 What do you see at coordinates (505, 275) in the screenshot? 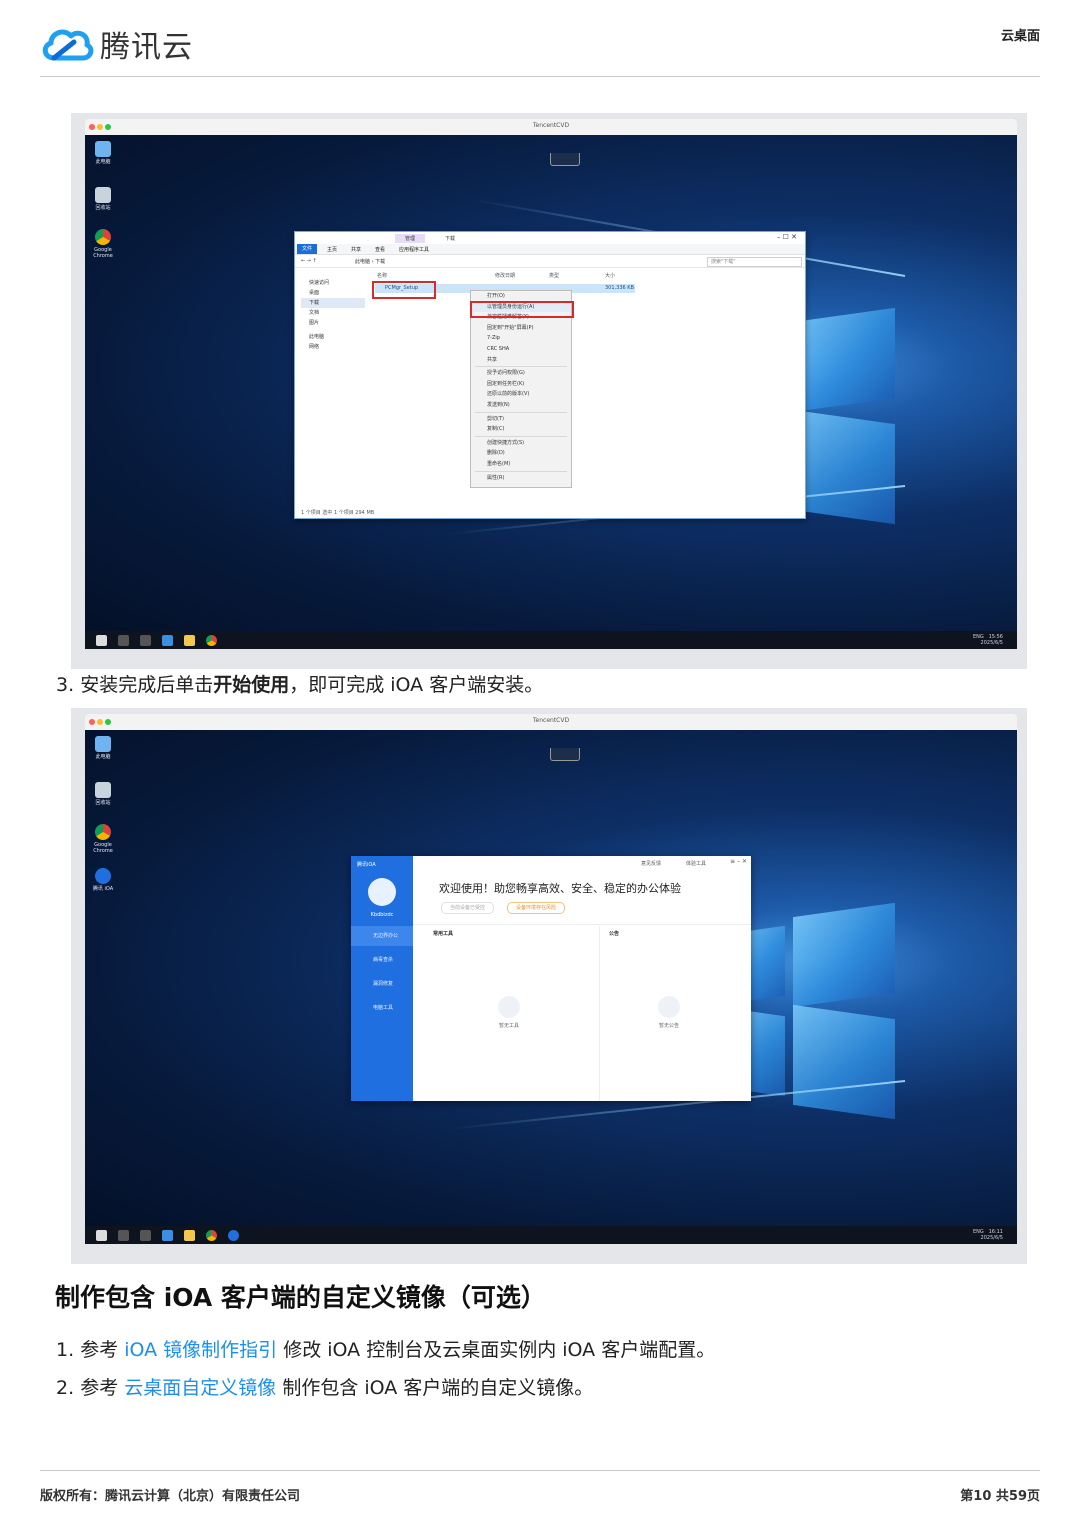
I see `column-date: 修改日期` at bounding box center [505, 275].